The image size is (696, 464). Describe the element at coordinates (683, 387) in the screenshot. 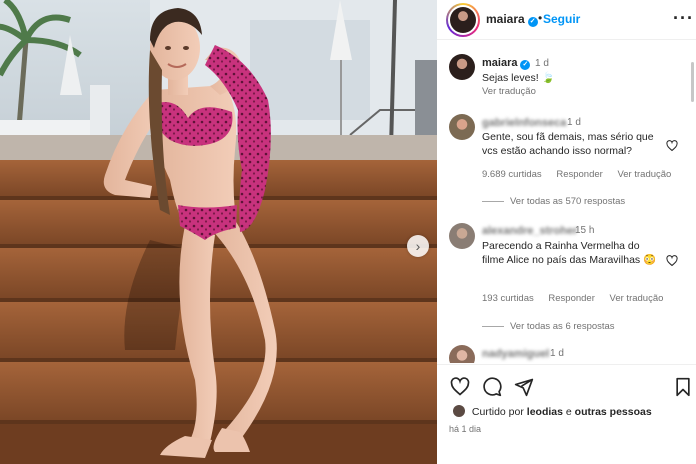

I see `save-bookmark-icon` at that location.